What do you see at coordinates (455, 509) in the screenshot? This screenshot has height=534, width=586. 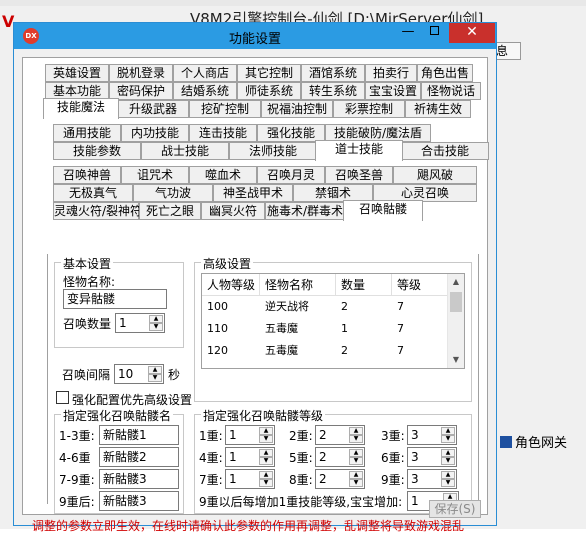 I see `save-button: 保存(S)` at bounding box center [455, 509].